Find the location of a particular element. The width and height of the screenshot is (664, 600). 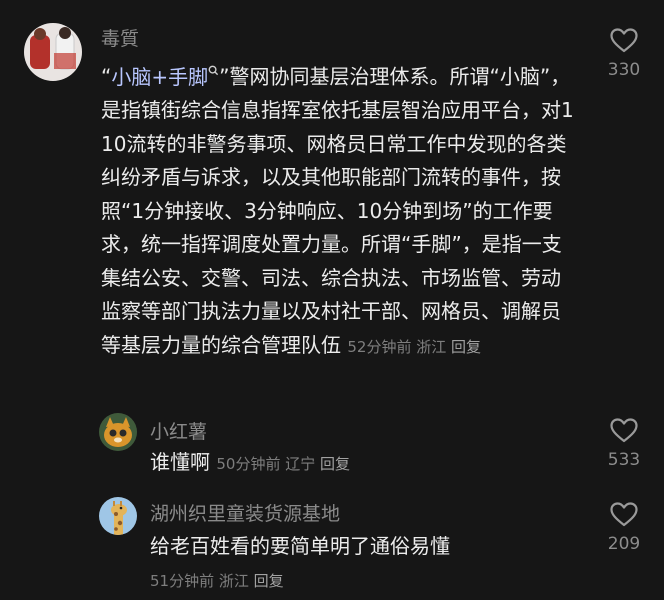

like-count: 209 is located at coordinates (624, 544).